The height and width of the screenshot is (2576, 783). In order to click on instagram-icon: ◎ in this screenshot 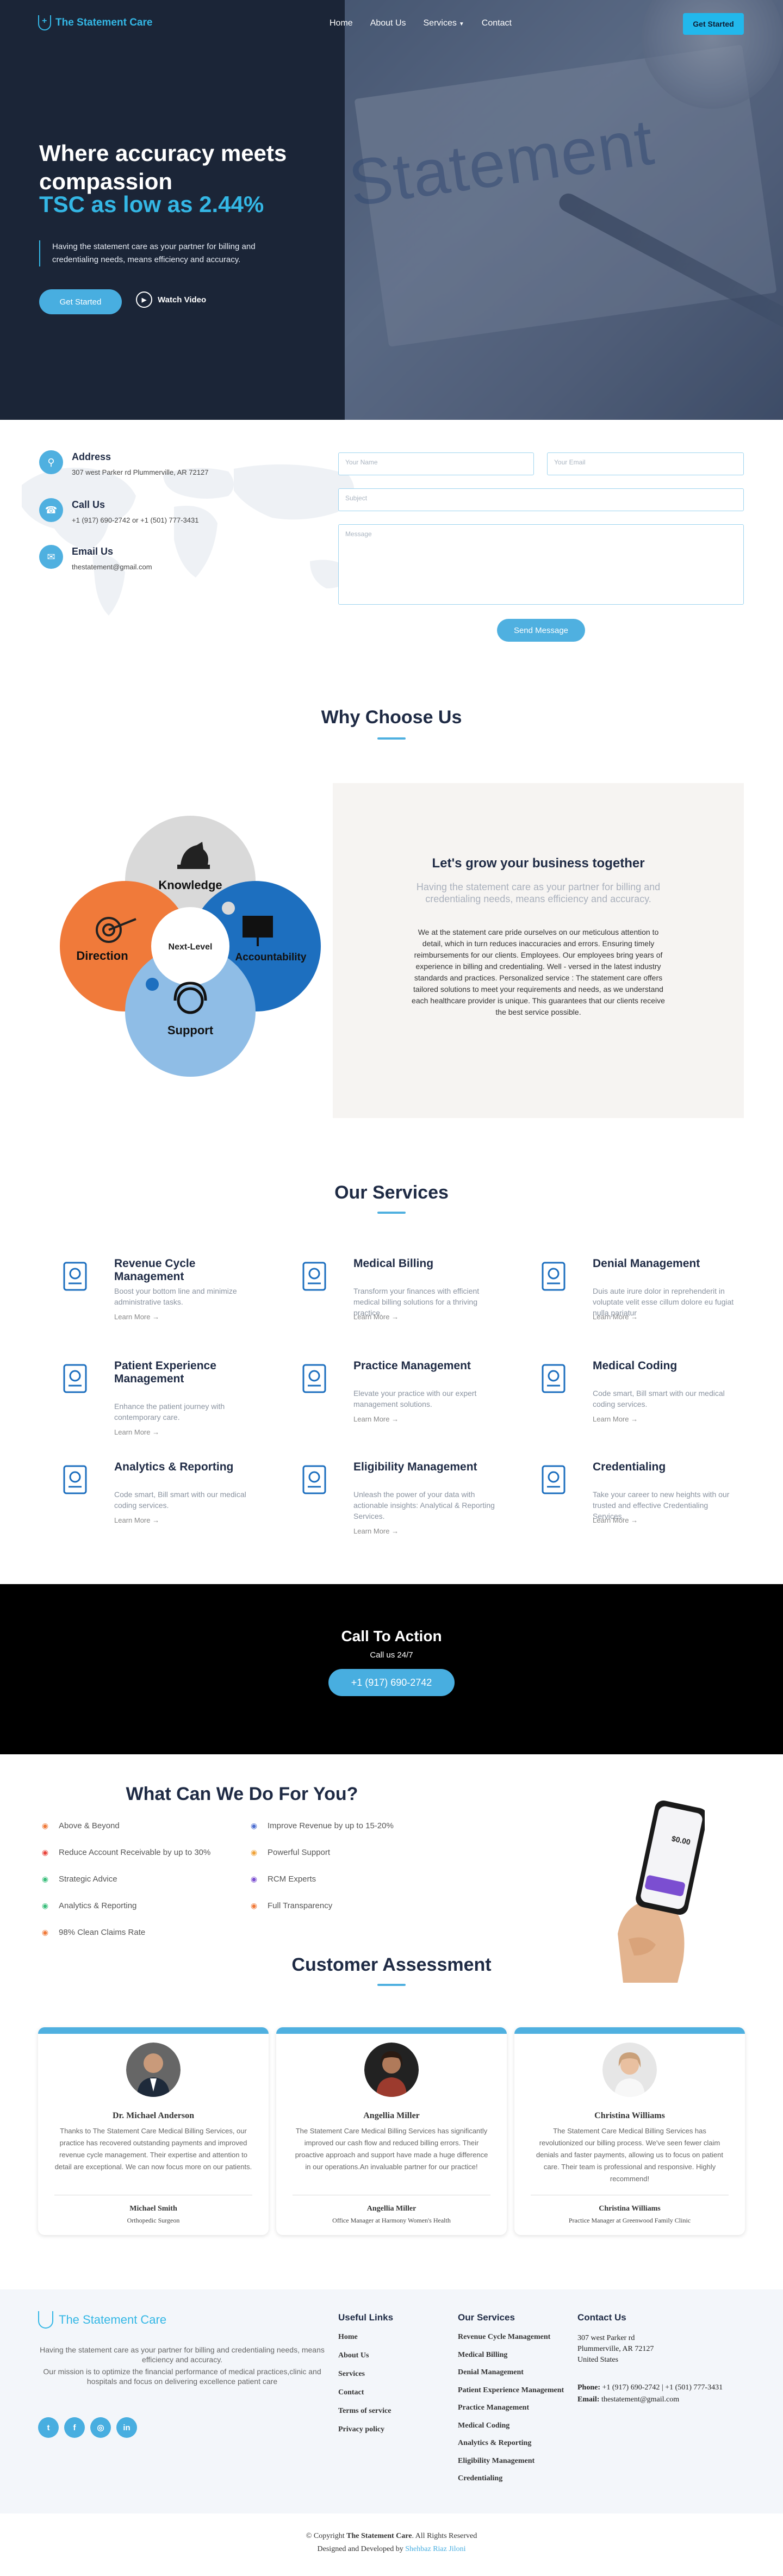, I will do `click(100, 2427)`.